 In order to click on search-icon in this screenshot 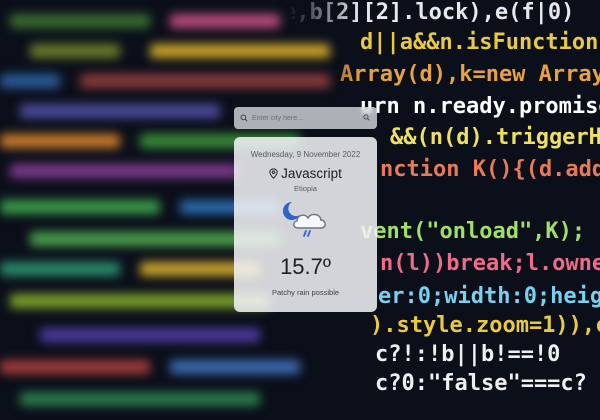, I will do `click(244, 118)`.